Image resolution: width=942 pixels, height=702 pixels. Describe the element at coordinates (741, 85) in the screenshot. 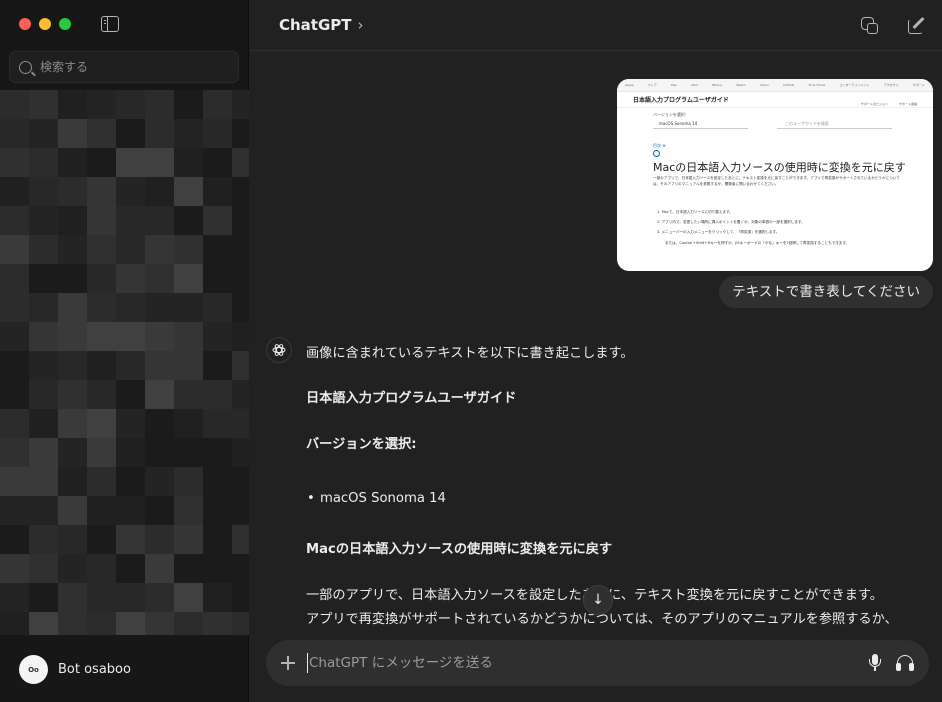

I see `image-nav-item: Watch` at that location.